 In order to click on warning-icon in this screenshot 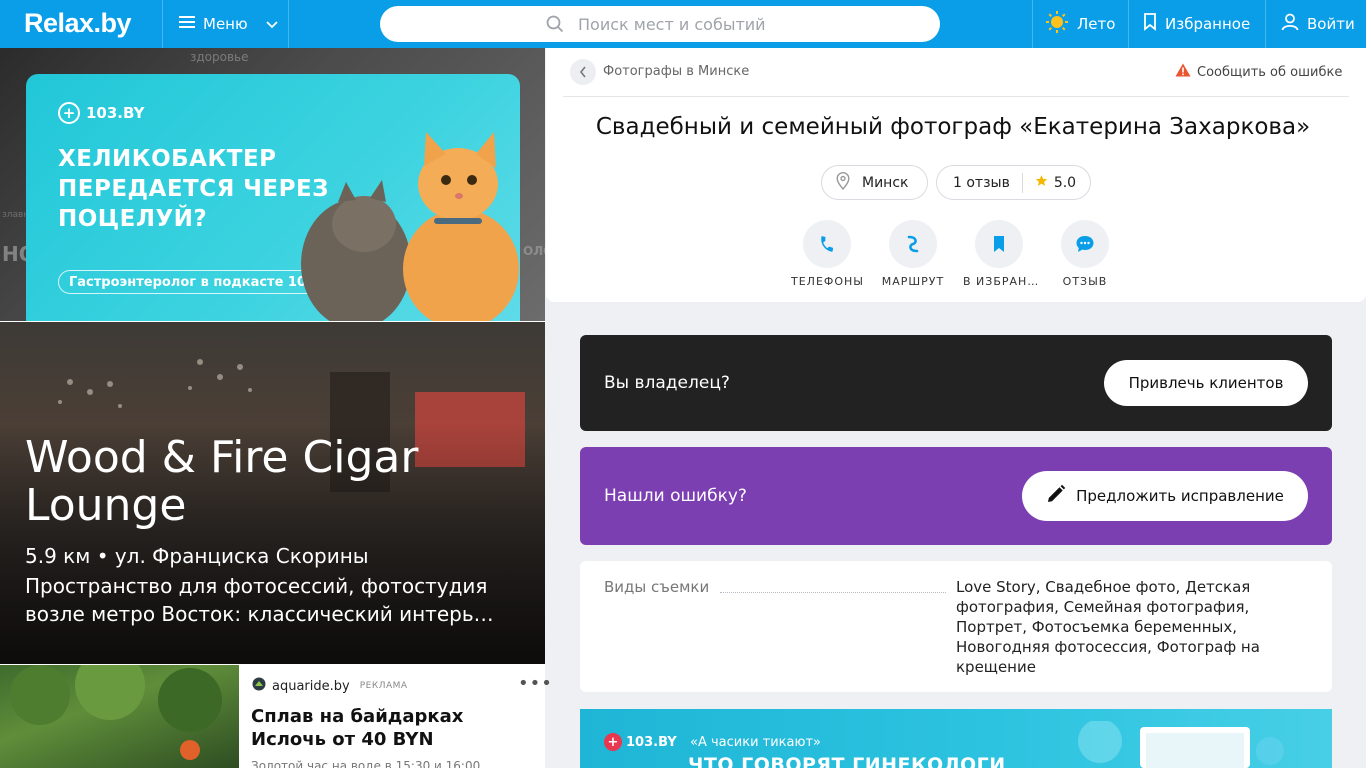, I will do `click(1183, 72)`.